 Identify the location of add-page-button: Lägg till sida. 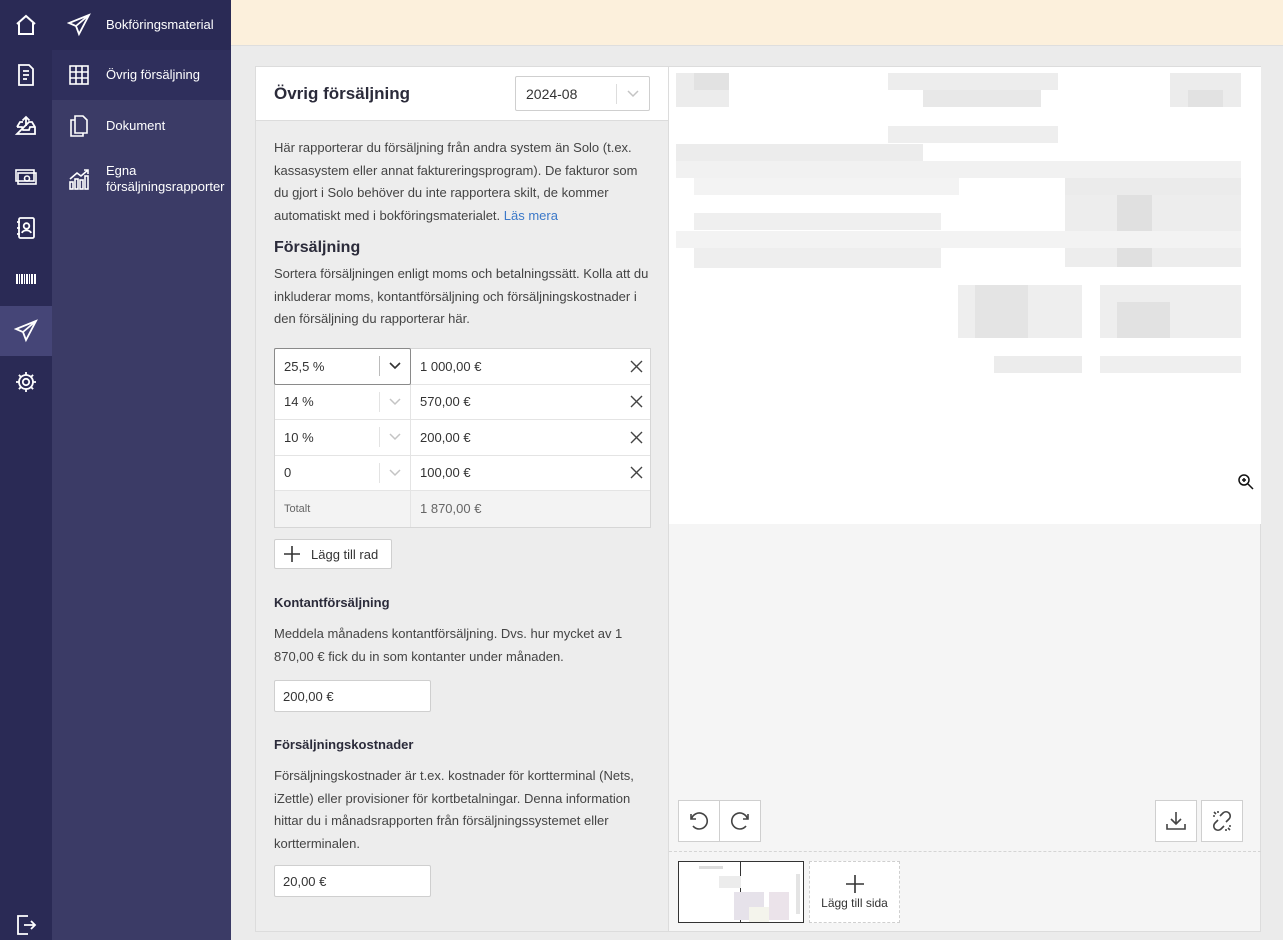
(854, 892).